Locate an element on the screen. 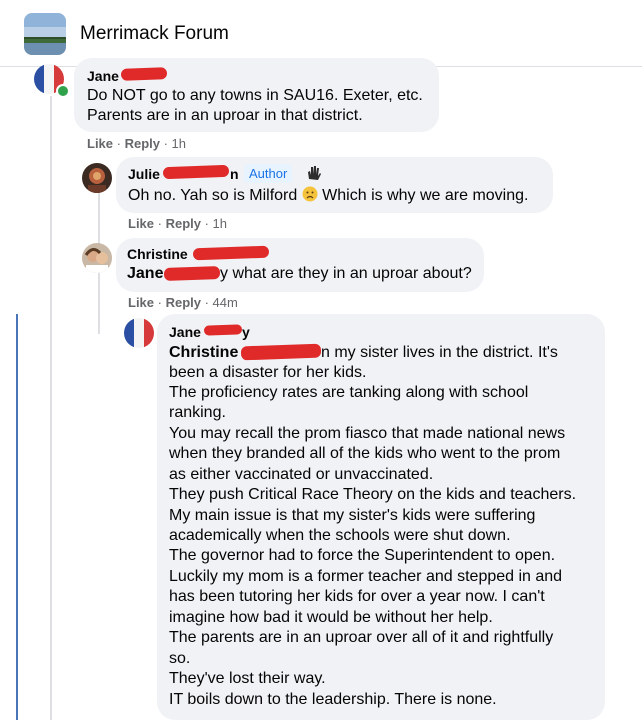 The width and height of the screenshot is (642, 720). comment-text: They've lost their way. is located at coordinates (247, 678).